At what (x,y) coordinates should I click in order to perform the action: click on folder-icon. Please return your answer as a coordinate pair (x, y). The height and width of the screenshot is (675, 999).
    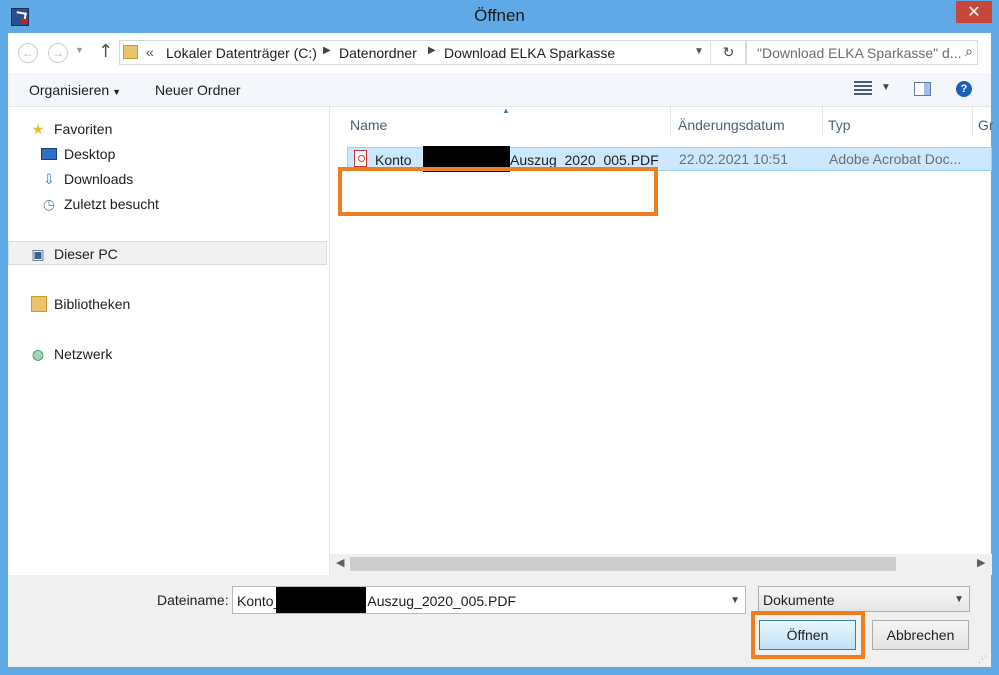
    Looking at the image, I should click on (130, 52).